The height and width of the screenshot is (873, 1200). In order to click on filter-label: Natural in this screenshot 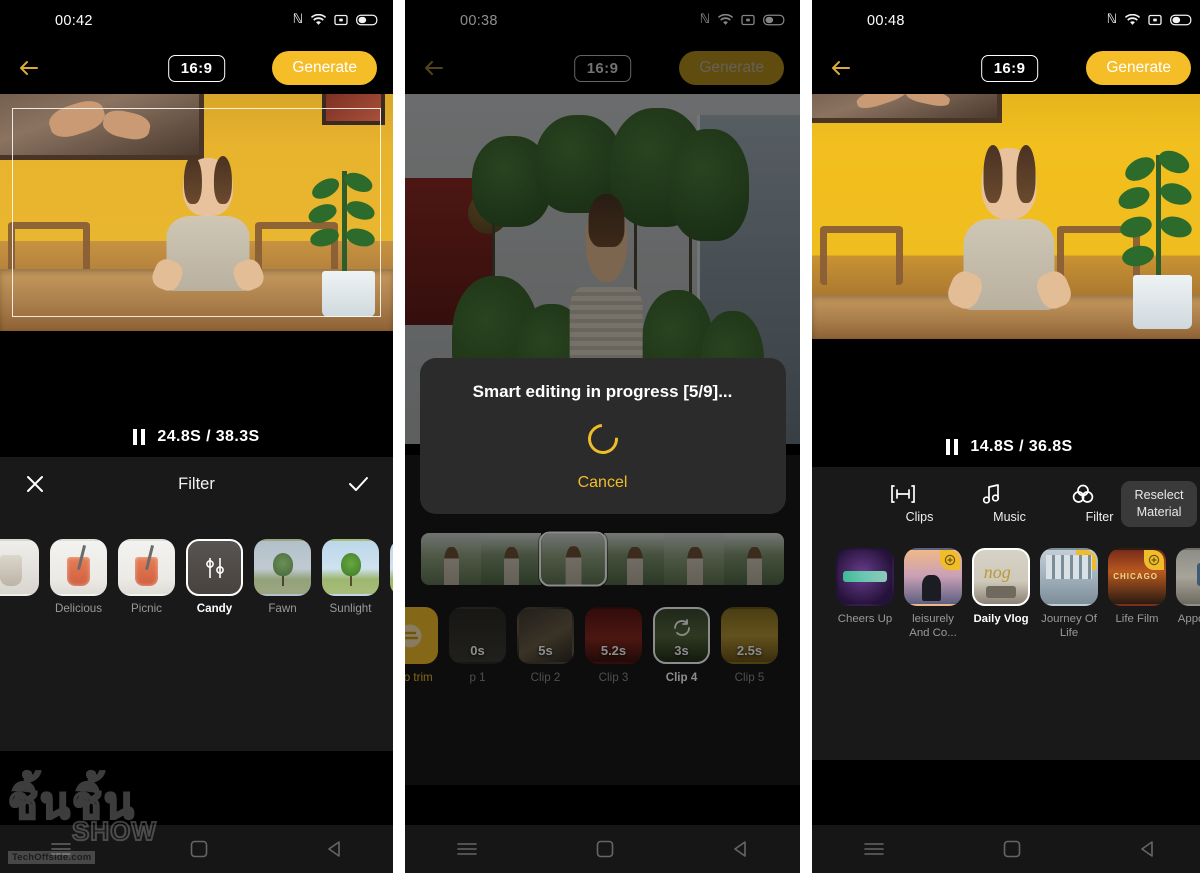, I will do `click(391, 608)`.